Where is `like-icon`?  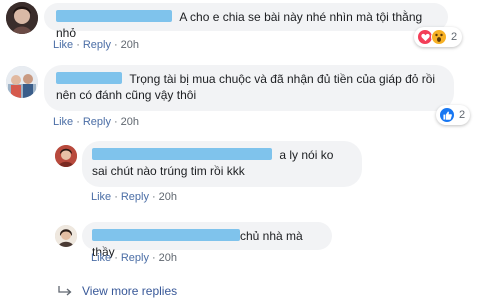
like-icon is located at coordinates (447, 115).